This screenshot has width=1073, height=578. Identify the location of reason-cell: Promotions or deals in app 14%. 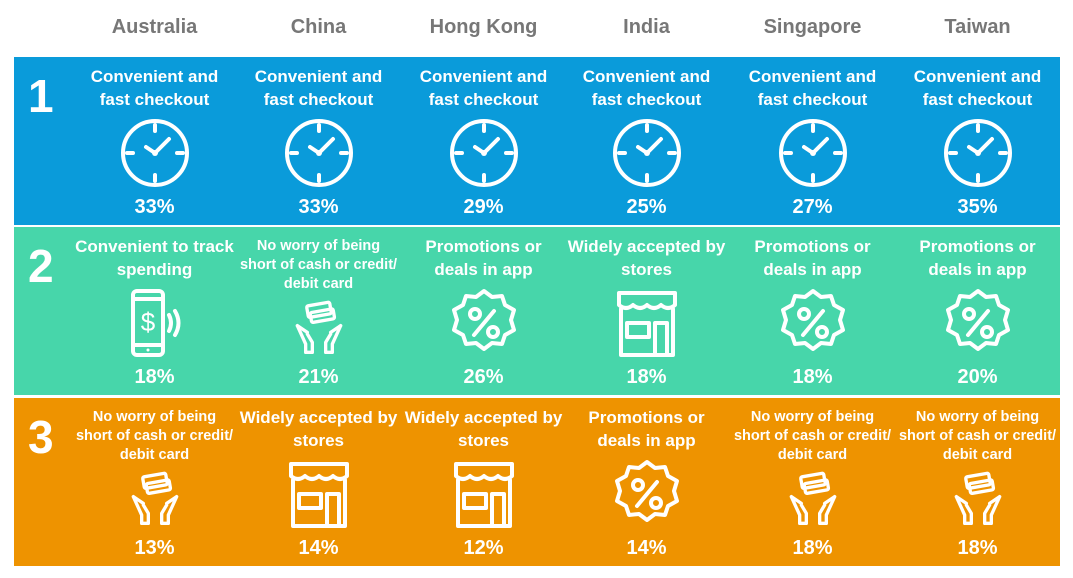
(646, 482).